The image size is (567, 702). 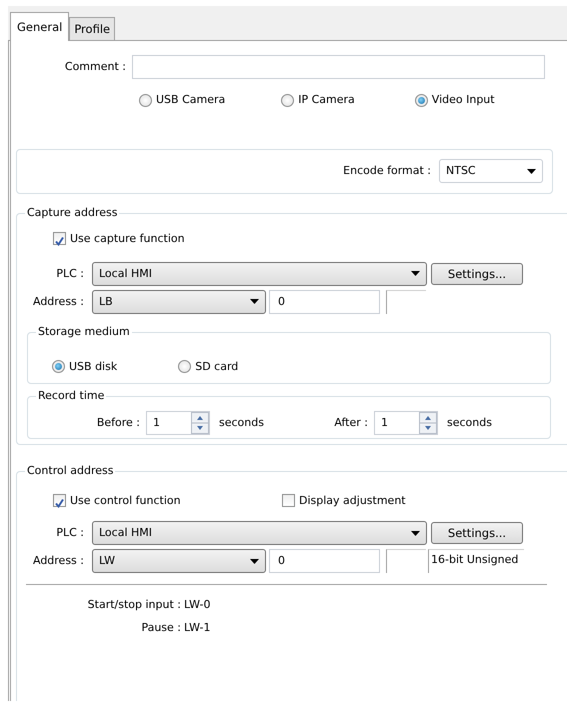 I want to click on radio-option: SD card, so click(x=208, y=366).